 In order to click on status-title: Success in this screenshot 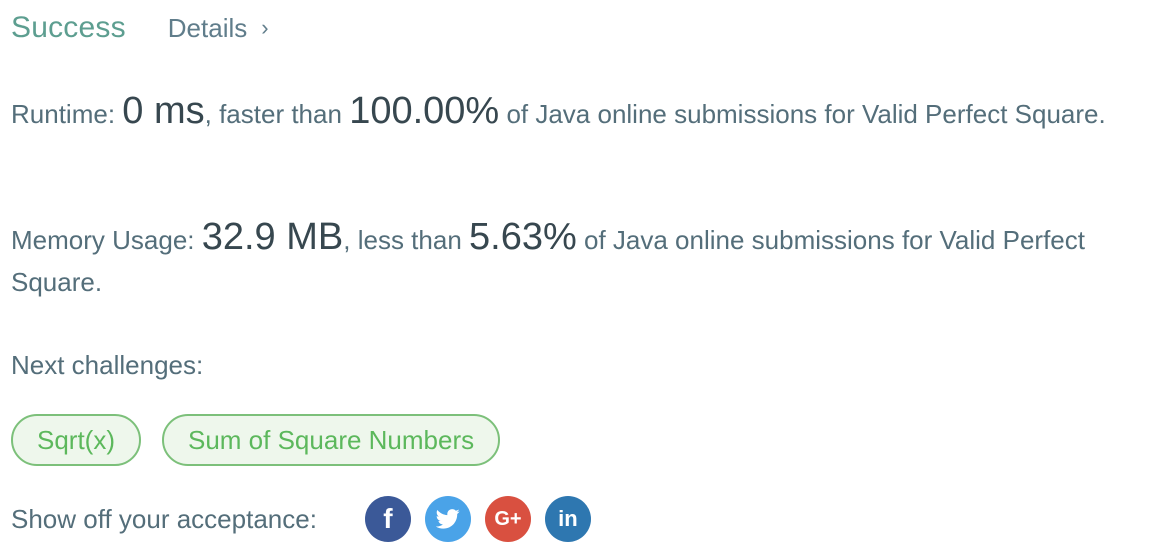, I will do `click(68, 27)`.